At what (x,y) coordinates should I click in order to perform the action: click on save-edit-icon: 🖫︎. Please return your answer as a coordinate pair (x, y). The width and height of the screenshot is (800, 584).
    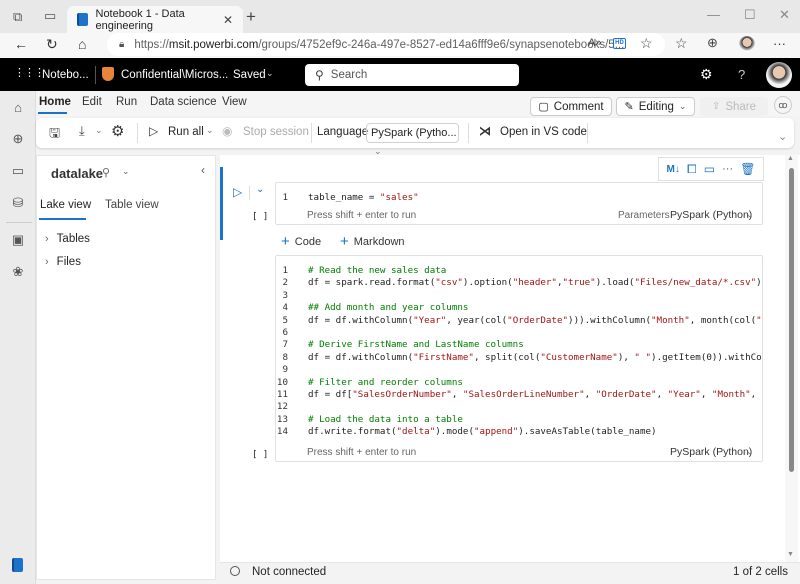
    Looking at the image, I should click on (54, 135).